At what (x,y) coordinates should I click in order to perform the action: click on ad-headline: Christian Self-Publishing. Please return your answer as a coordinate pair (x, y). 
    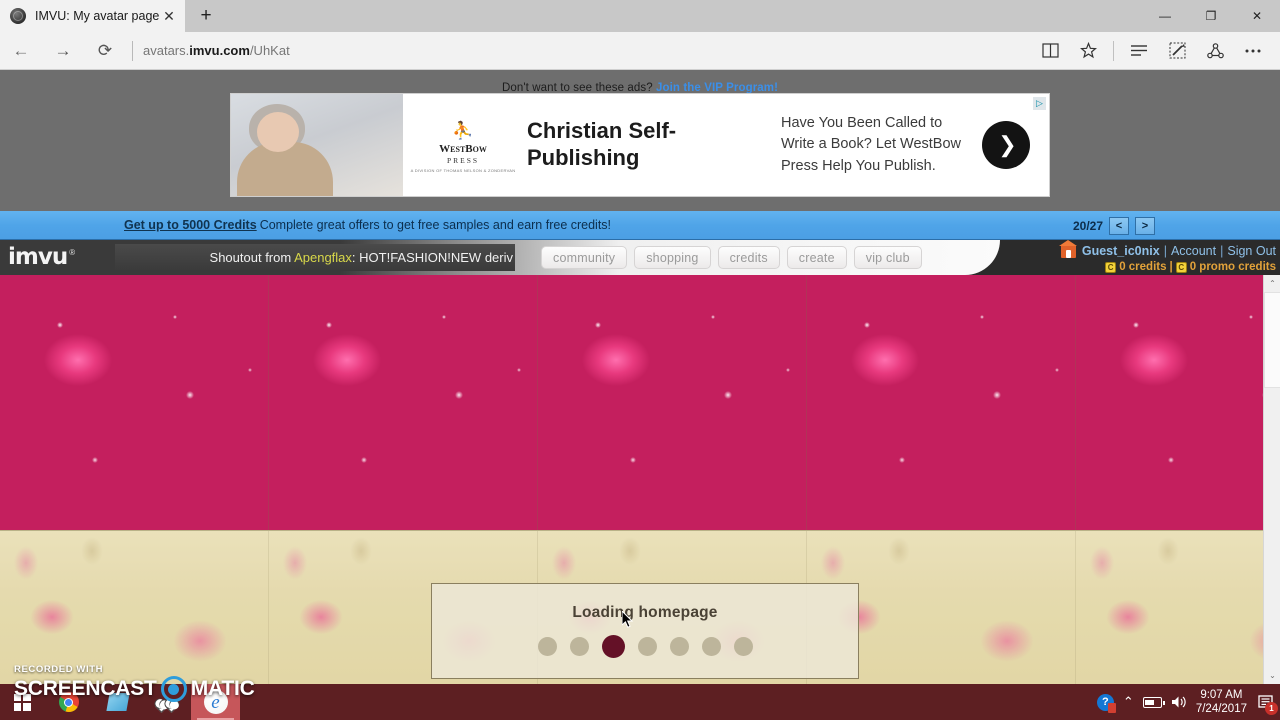
    Looking at the image, I should click on (602, 144).